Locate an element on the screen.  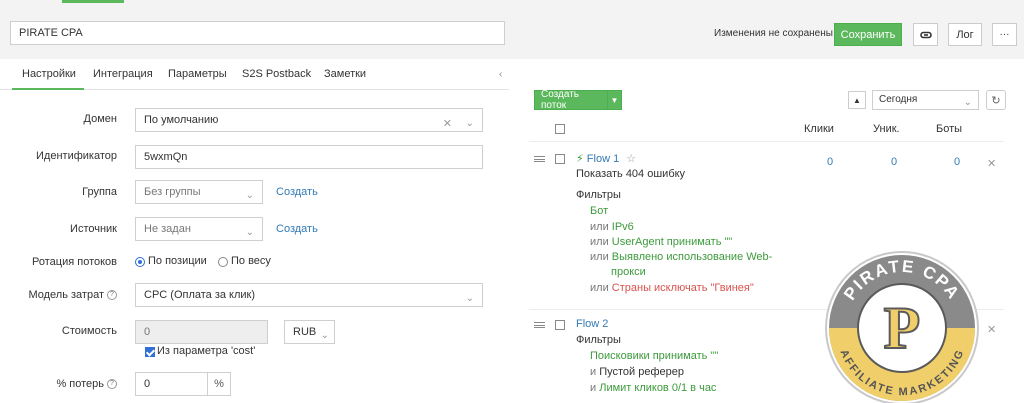
flow-1-filter-3: или Выявлено использование Web- is located at coordinates (681, 257).